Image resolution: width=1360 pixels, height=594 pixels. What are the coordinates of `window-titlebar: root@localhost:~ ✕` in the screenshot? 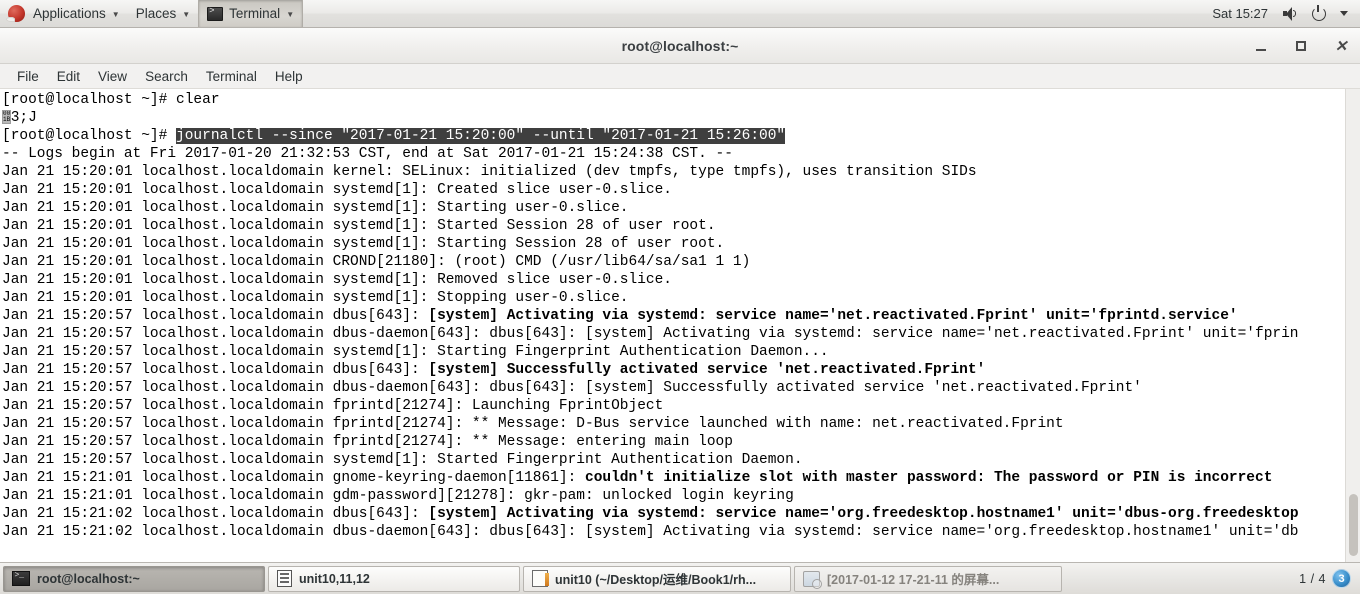 It's located at (680, 46).